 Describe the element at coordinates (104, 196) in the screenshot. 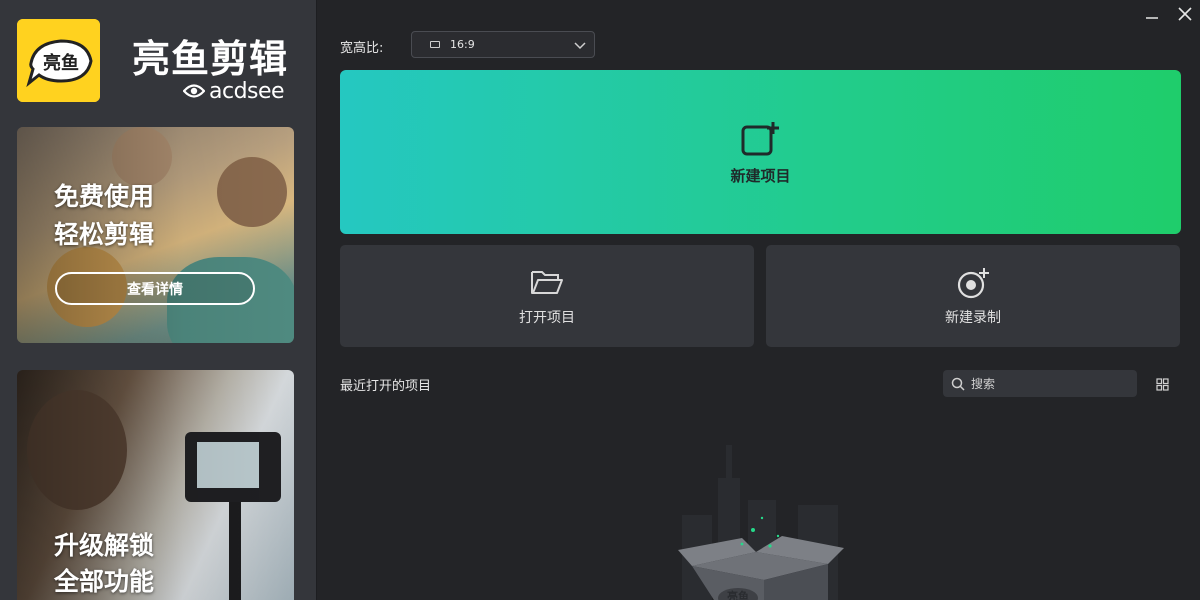

I see `promo-line-1: 免费使用` at that location.